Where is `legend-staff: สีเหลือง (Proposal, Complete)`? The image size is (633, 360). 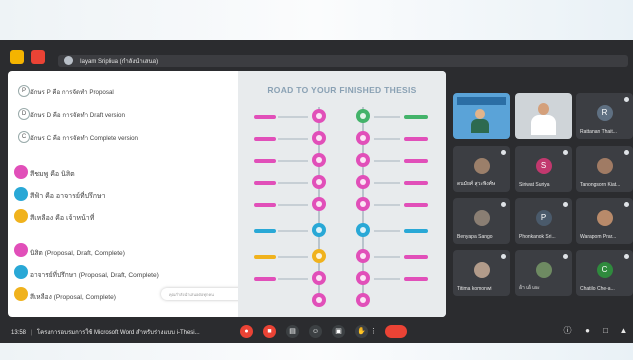
legend-staff: สีเหลือง (Proposal, Complete) is located at coordinates (73, 297).